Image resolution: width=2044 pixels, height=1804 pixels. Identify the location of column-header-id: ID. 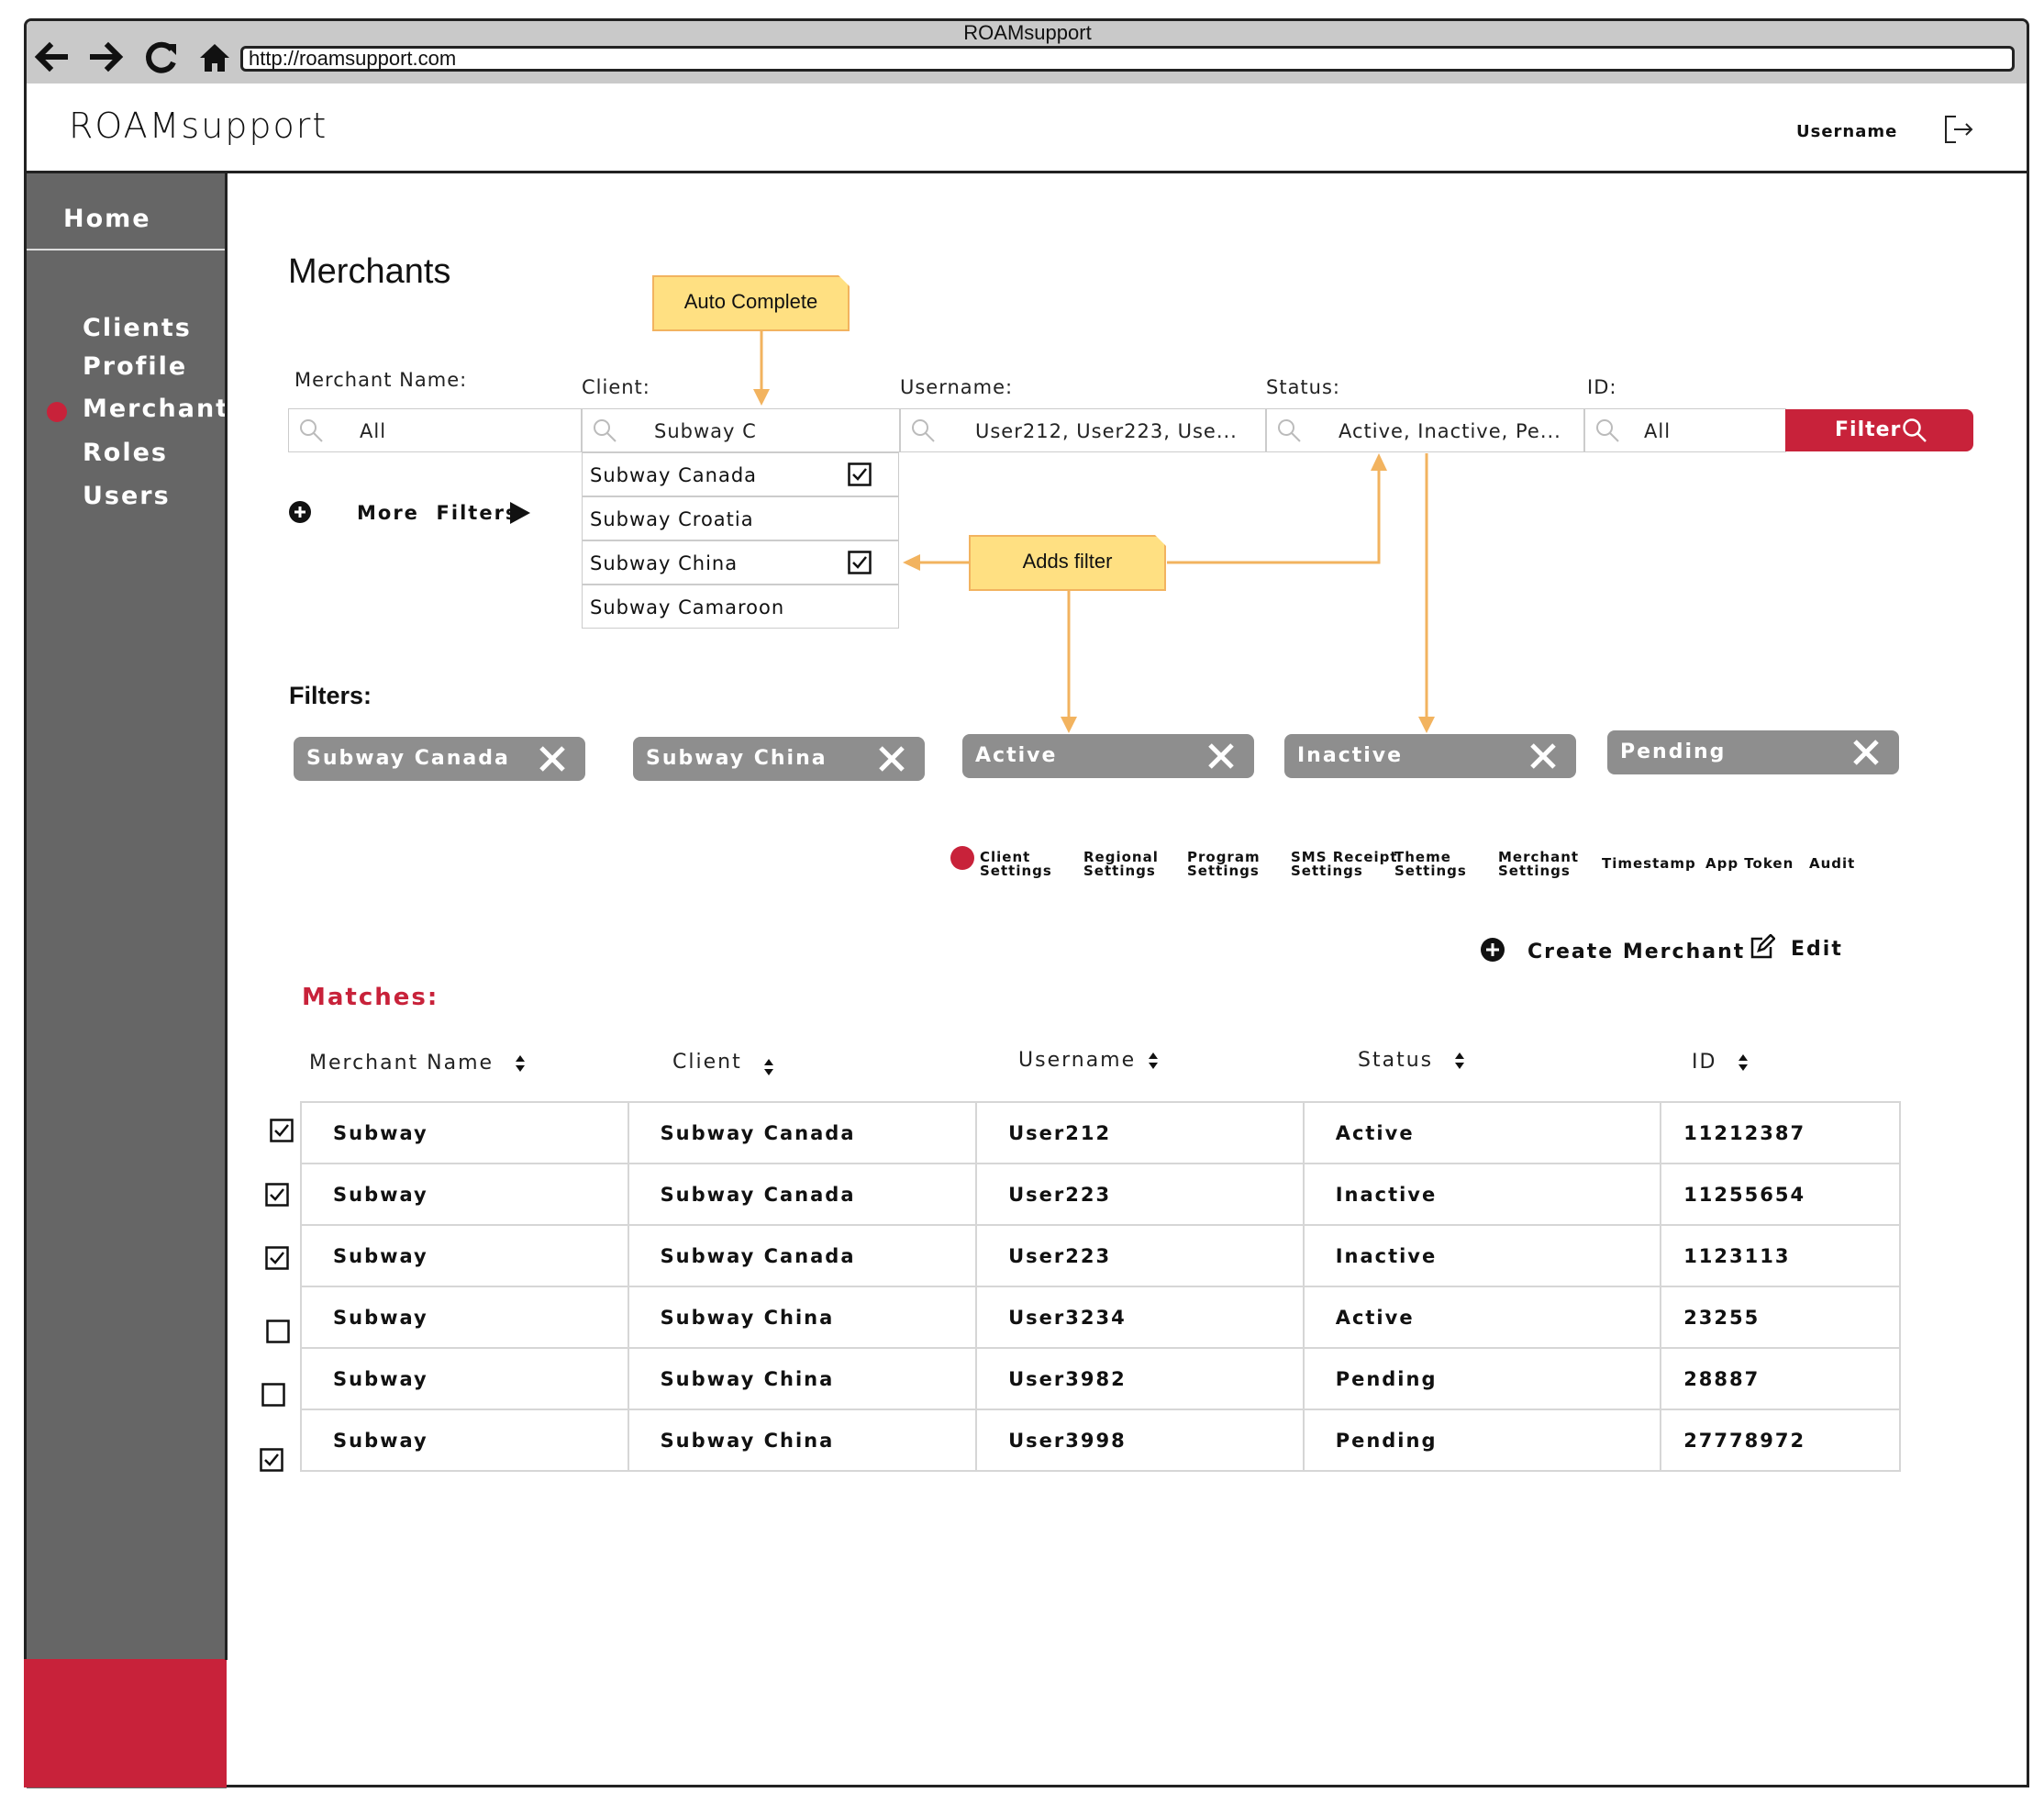
(1721, 1062).